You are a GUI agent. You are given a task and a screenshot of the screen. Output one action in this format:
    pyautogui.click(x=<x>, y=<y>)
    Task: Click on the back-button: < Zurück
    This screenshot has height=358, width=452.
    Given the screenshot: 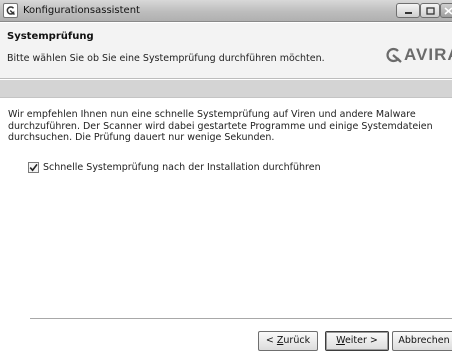 What is the action you would take?
    pyautogui.click(x=288, y=341)
    